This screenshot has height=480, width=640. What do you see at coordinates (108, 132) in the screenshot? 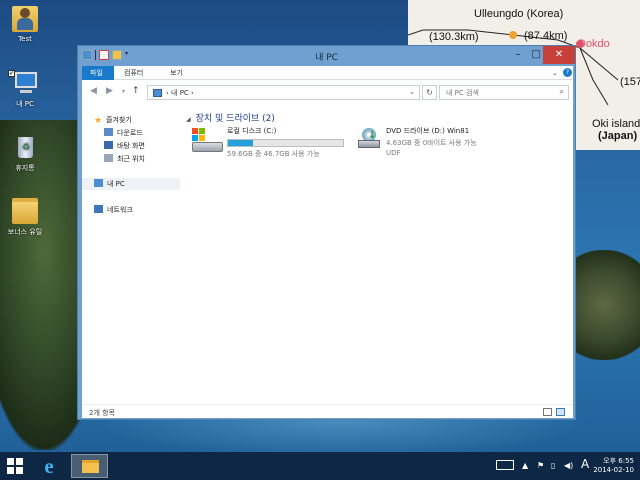
I see `download-icon` at bounding box center [108, 132].